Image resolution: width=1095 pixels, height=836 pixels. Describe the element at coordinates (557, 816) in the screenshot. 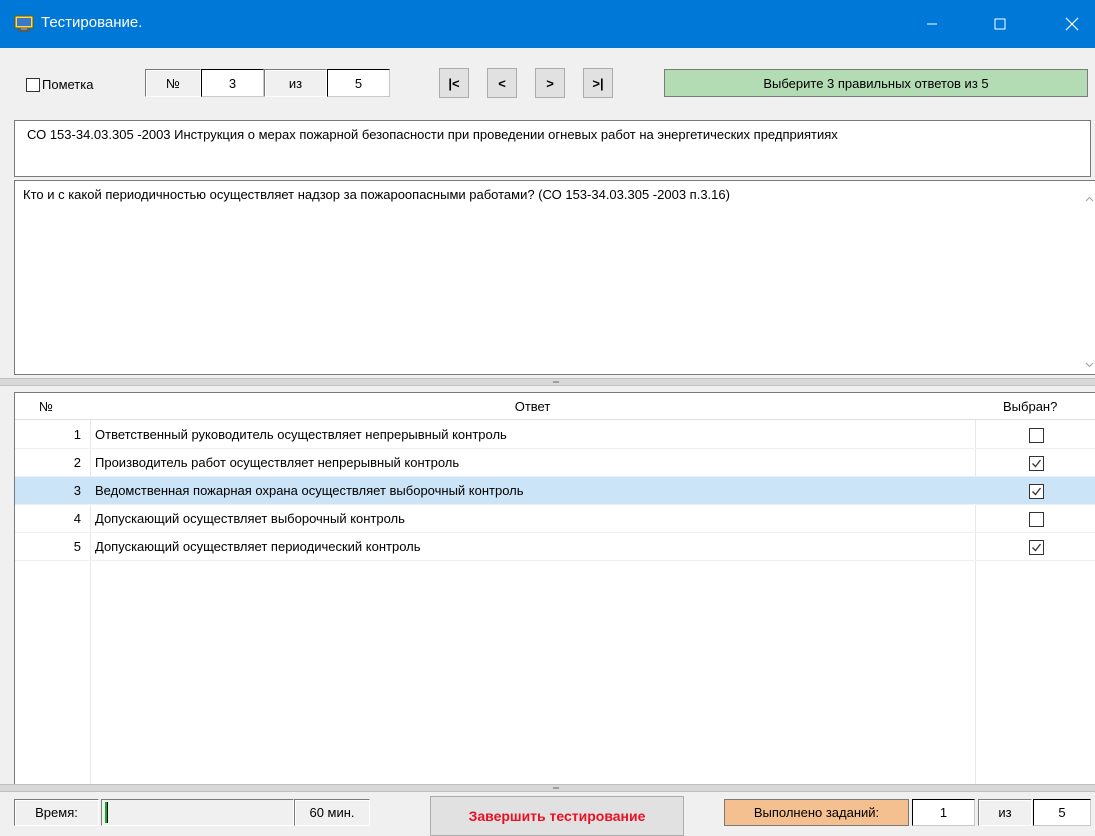

I see `finish-test-button: Завершить тестирование` at that location.